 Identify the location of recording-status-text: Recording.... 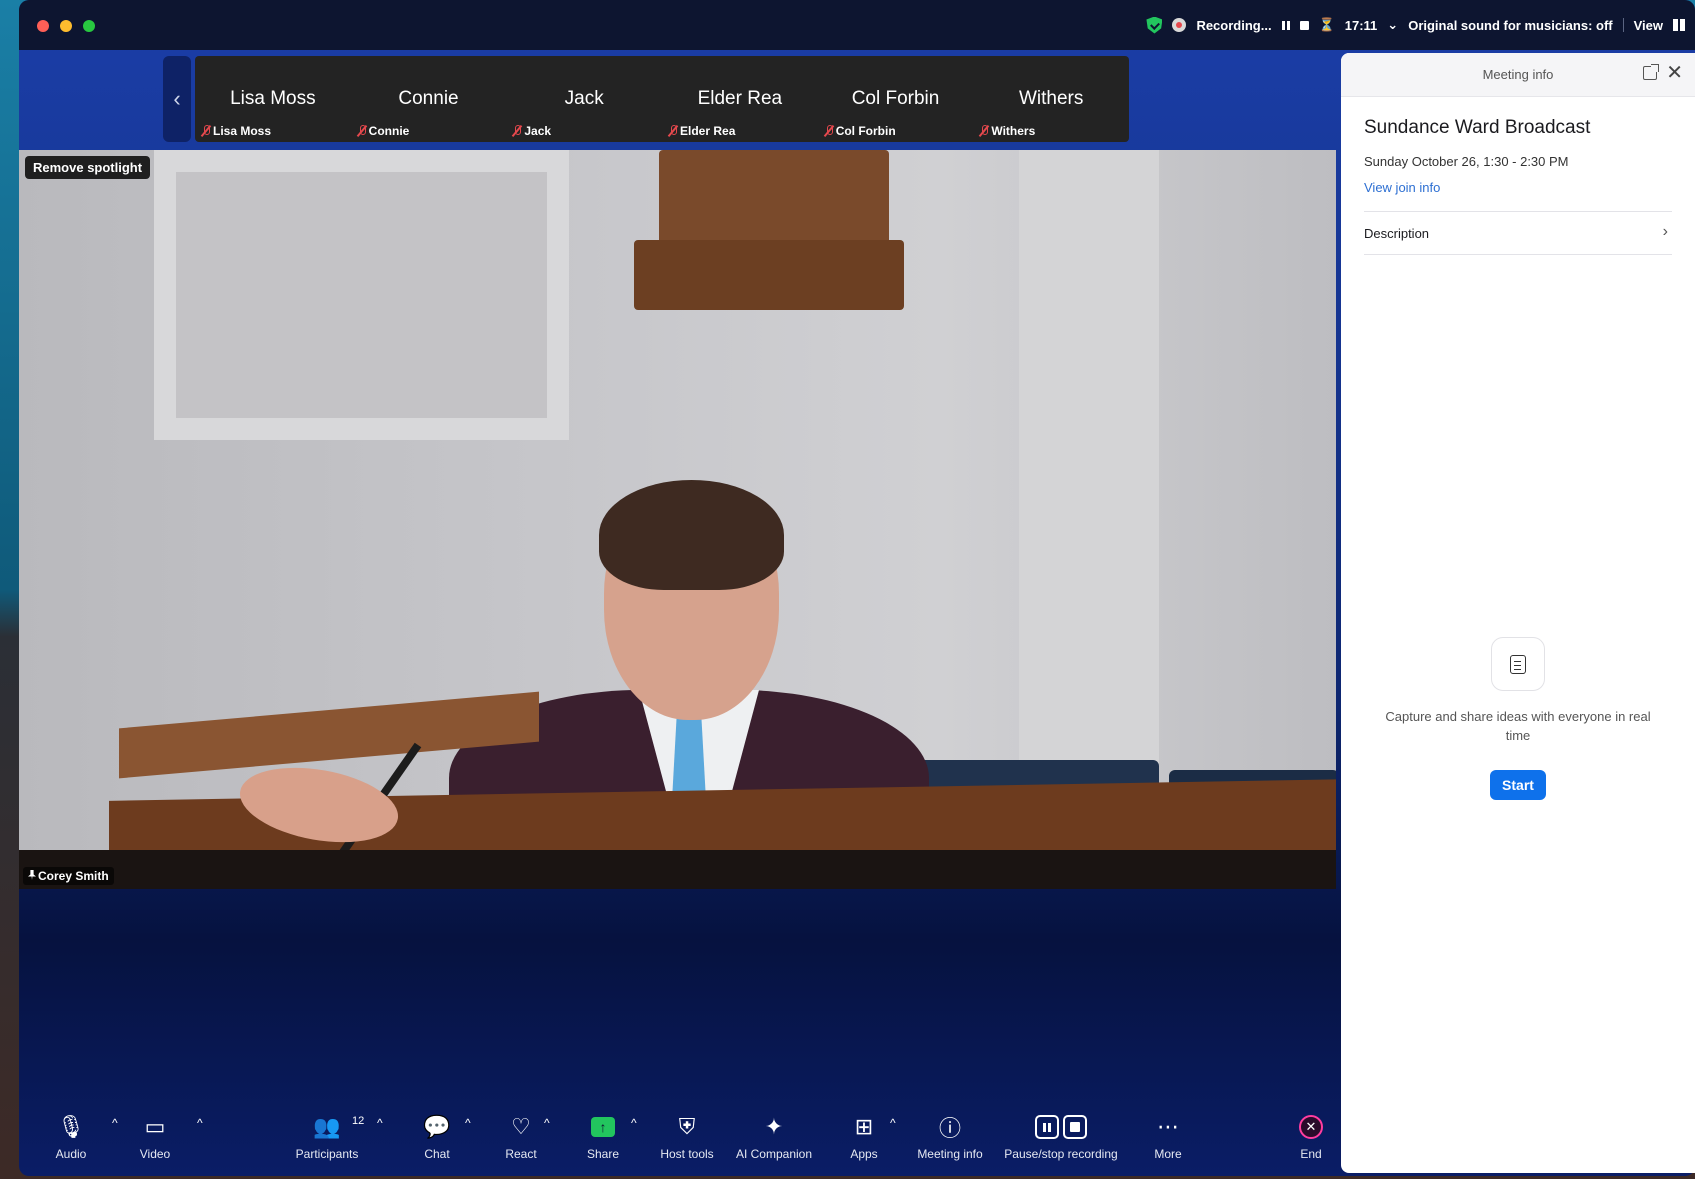
(1234, 25).